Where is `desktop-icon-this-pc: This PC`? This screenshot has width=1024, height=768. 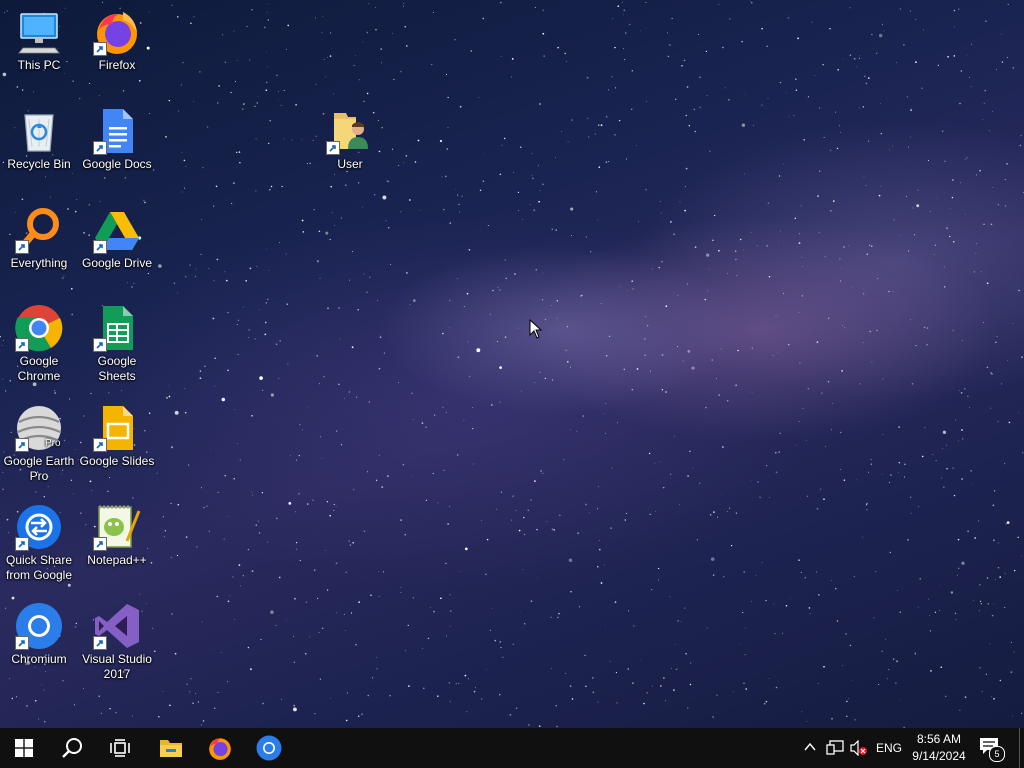
desktop-icon-this-pc: This PC is located at coordinates (39, 40).